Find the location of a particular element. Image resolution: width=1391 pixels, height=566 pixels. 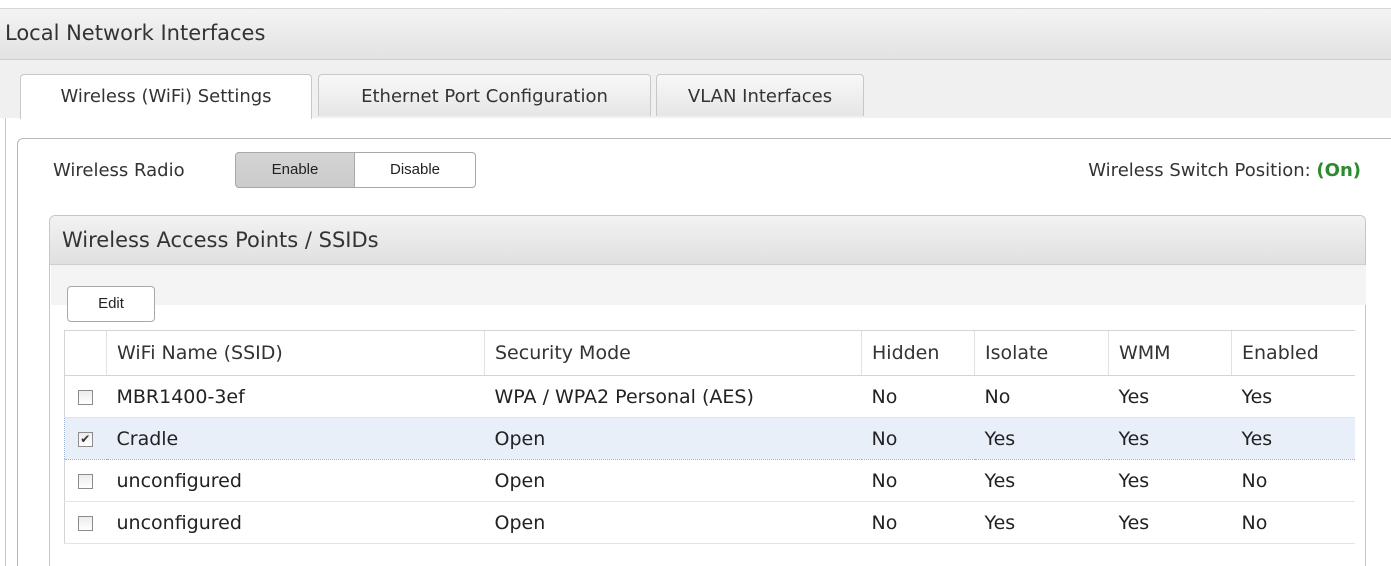

disable-button: Disable is located at coordinates (415, 170).